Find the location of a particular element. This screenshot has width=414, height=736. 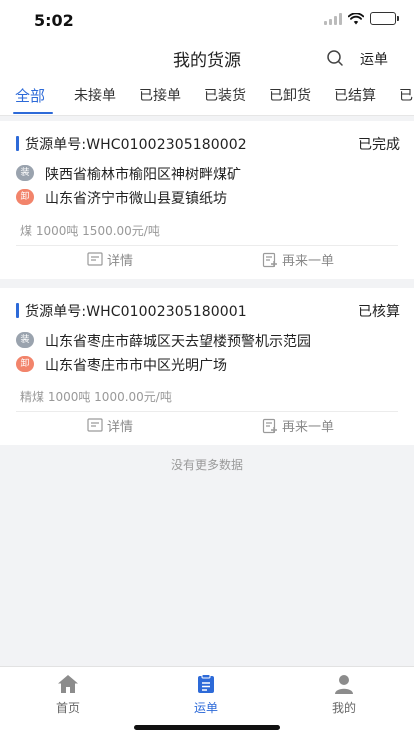

tab-settled: 已结算 is located at coordinates (355, 95).